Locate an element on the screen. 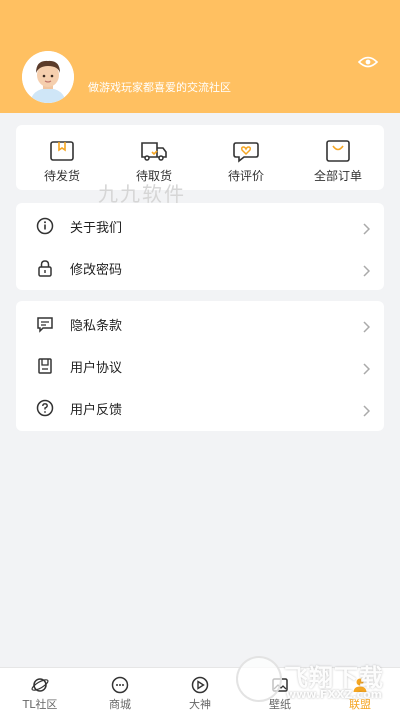 This screenshot has height=711, width=400. menu-item-label: 用户反馈 is located at coordinates (96, 410).